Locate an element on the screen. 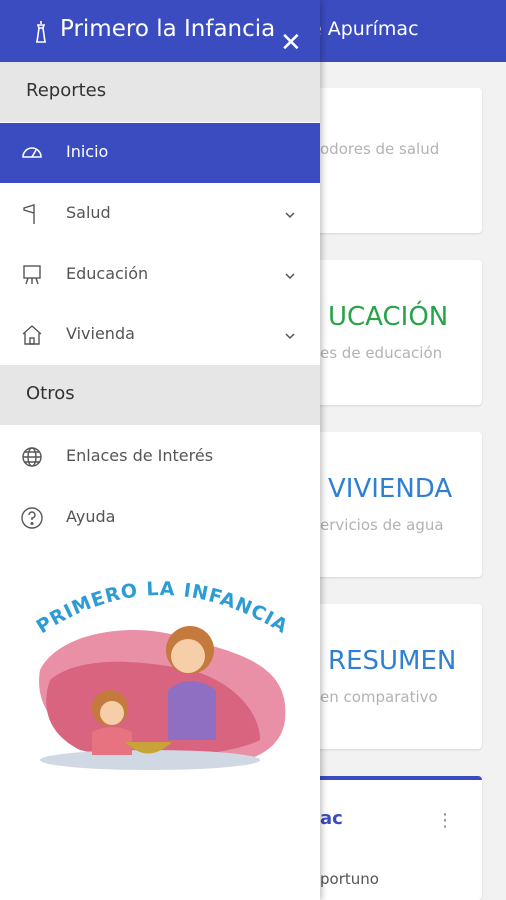  menu-item-inicio: Inicio is located at coordinates (160, 153).